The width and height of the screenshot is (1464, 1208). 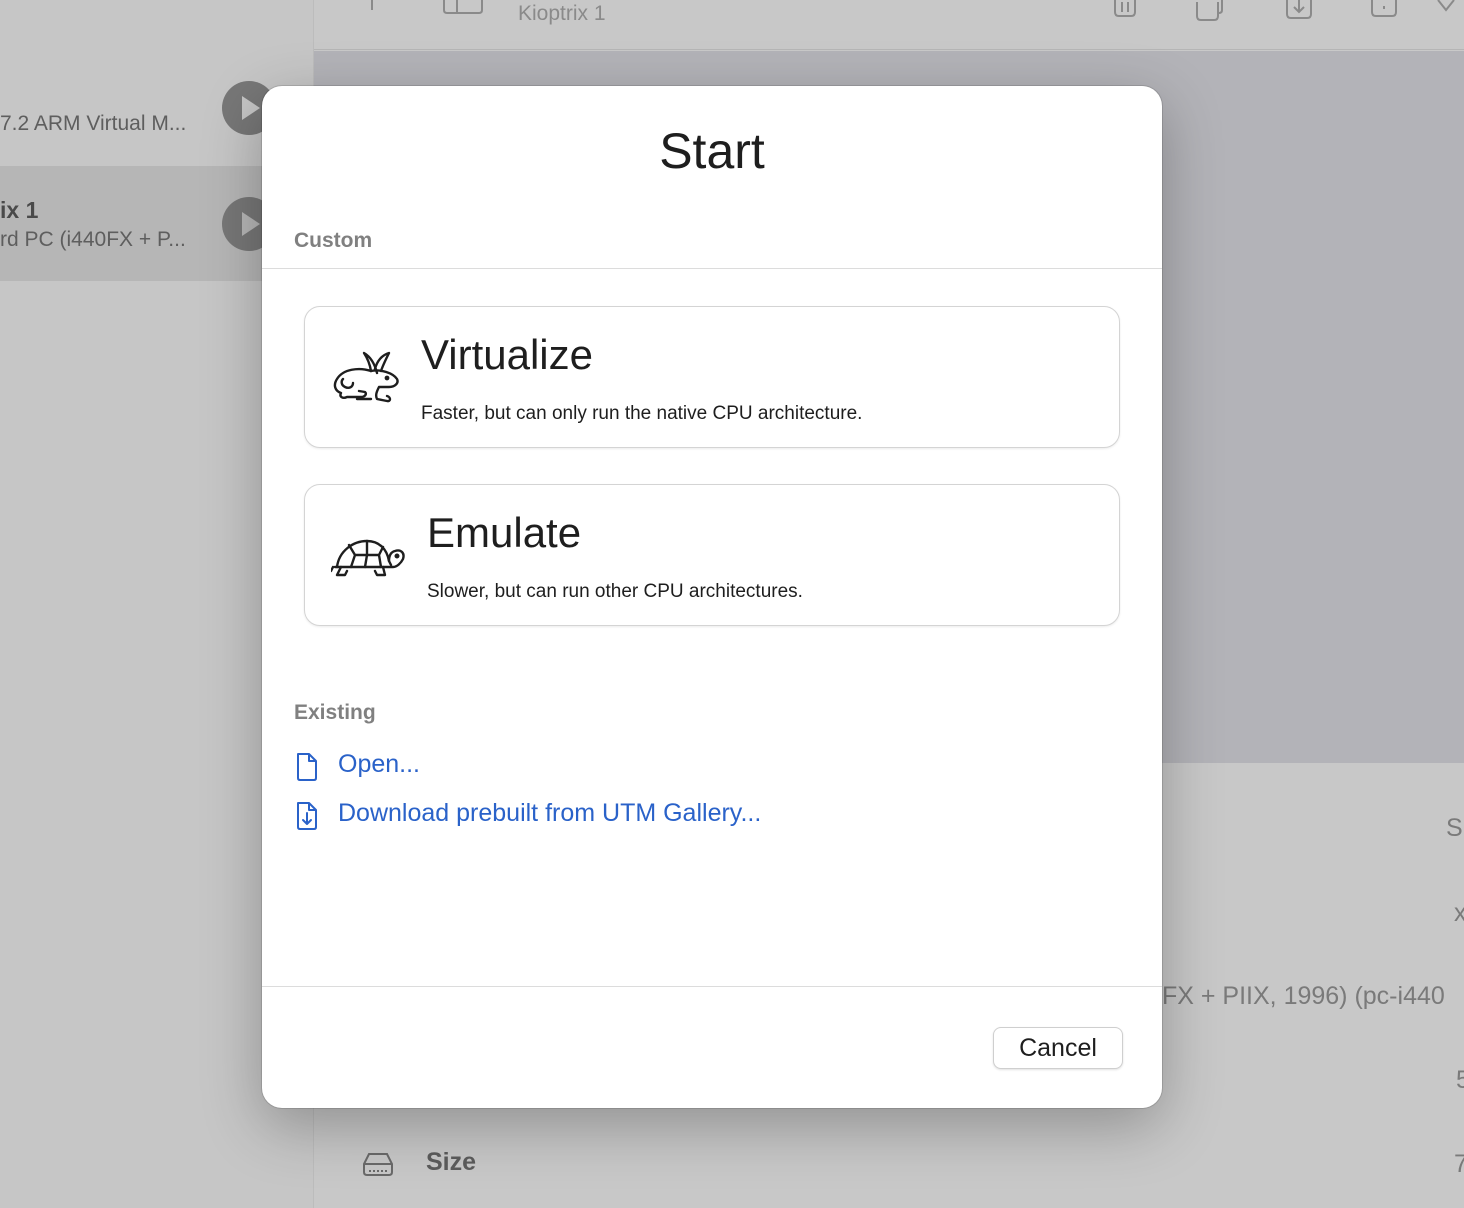 What do you see at coordinates (307, 816) in the screenshot?
I see `document-download-icon` at bounding box center [307, 816].